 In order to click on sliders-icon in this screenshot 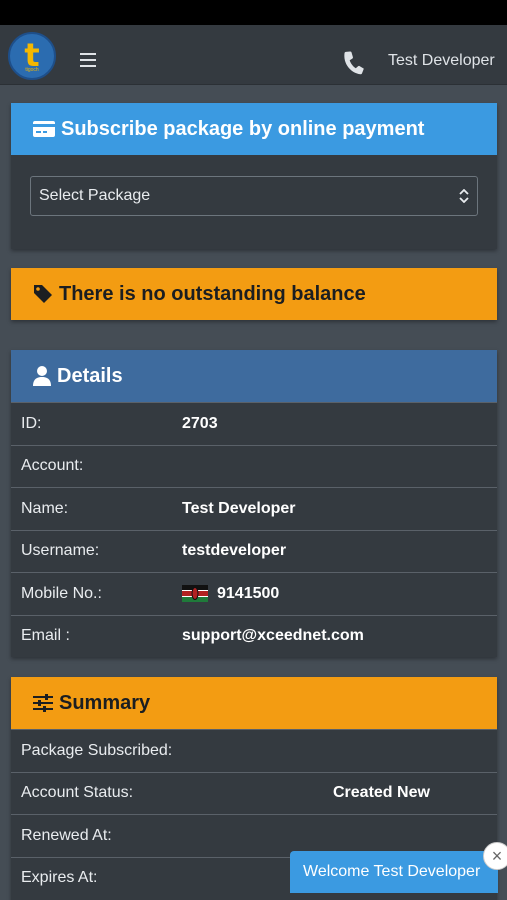, I will do `click(43, 703)`.